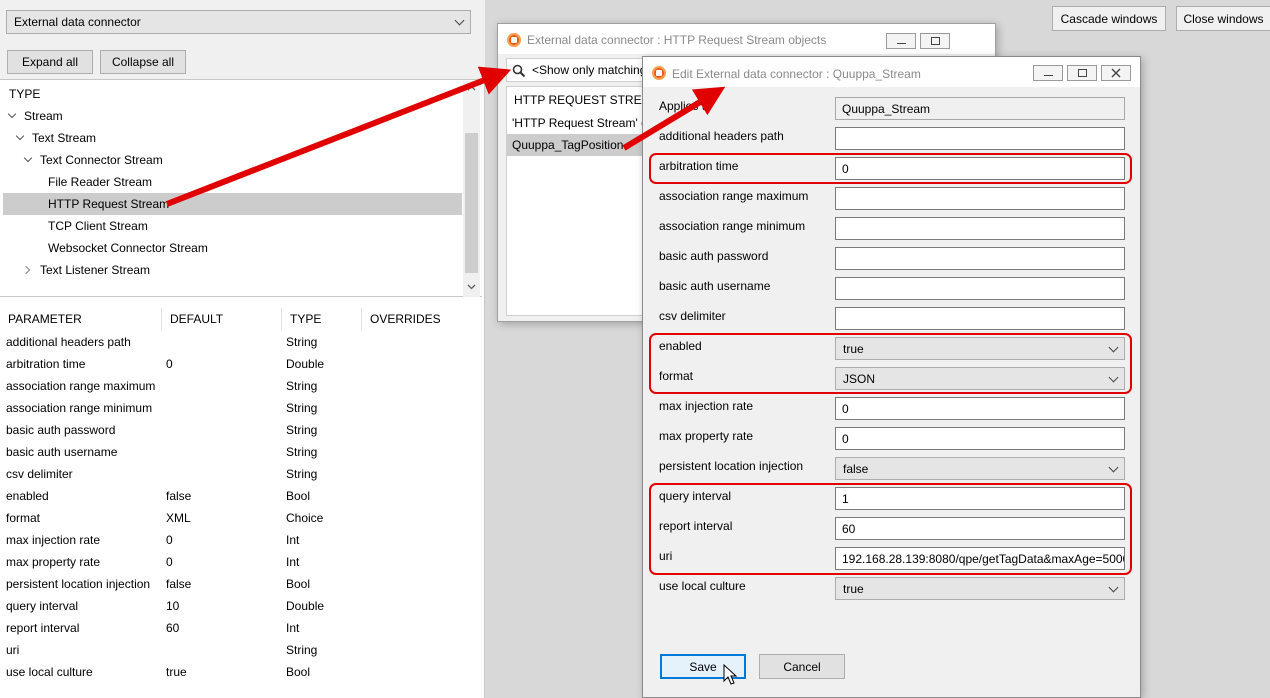 The width and height of the screenshot is (1270, 698). What do you see at coordinates (338, 136) in the screenshot?
I see `arrow-tree-to-objects` at bounding box center [338, 136].